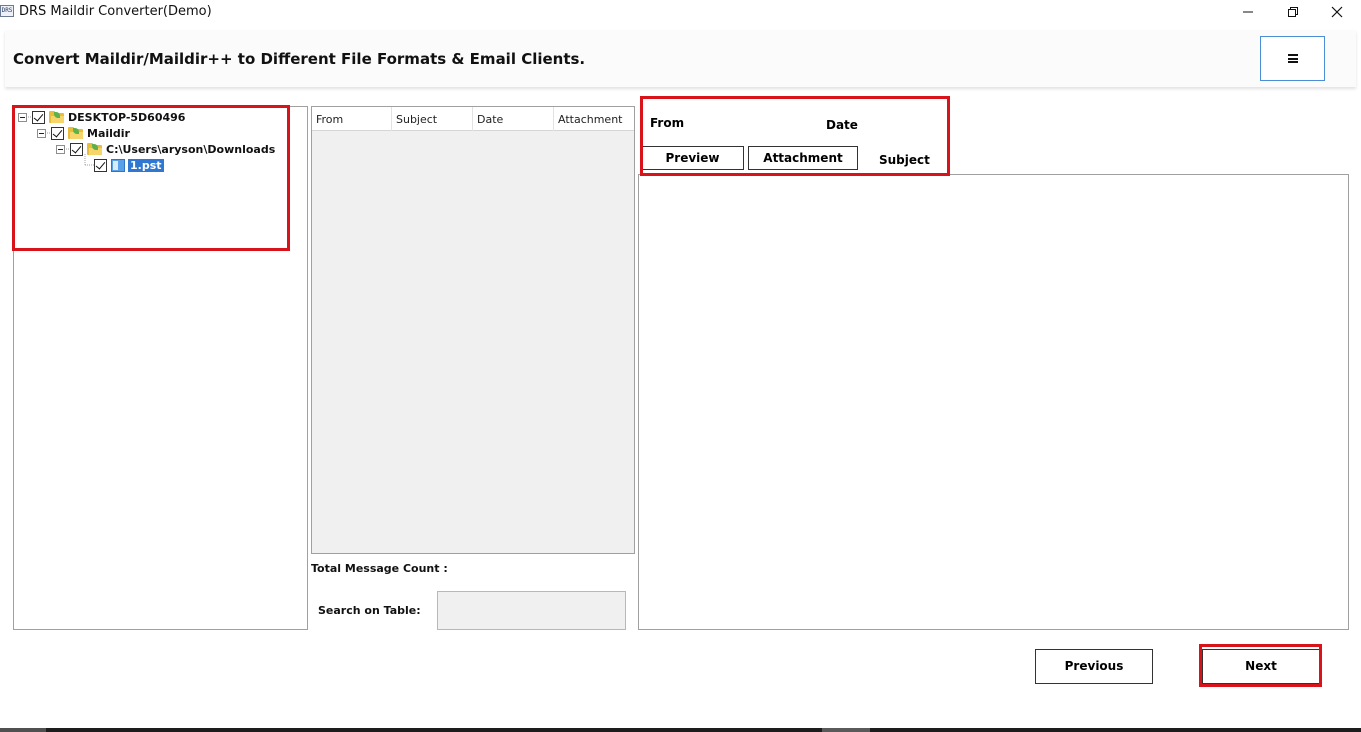 This screenshot has height=732, width=1361. Describe the element at coordinates (191, 149) in the screenshot. I see `tree-node-label: C:\Users\aryson\Downloads` at that location.